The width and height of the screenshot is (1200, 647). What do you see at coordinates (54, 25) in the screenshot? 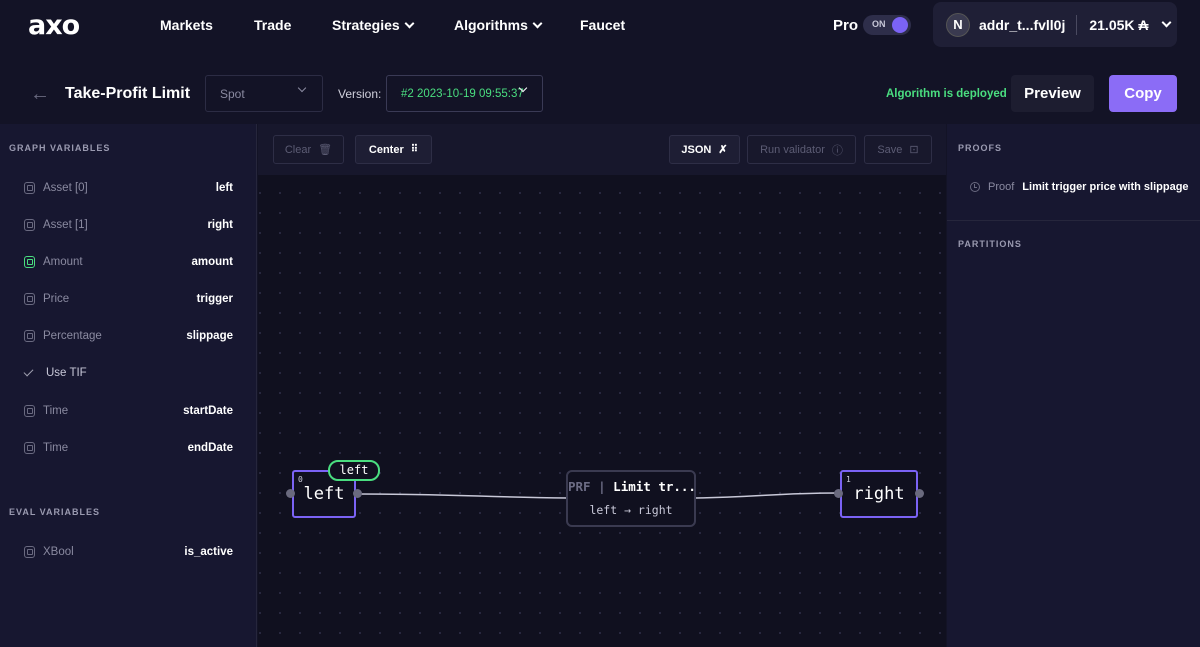
I see `app-logo: axo` at bounding box center [54, 25].